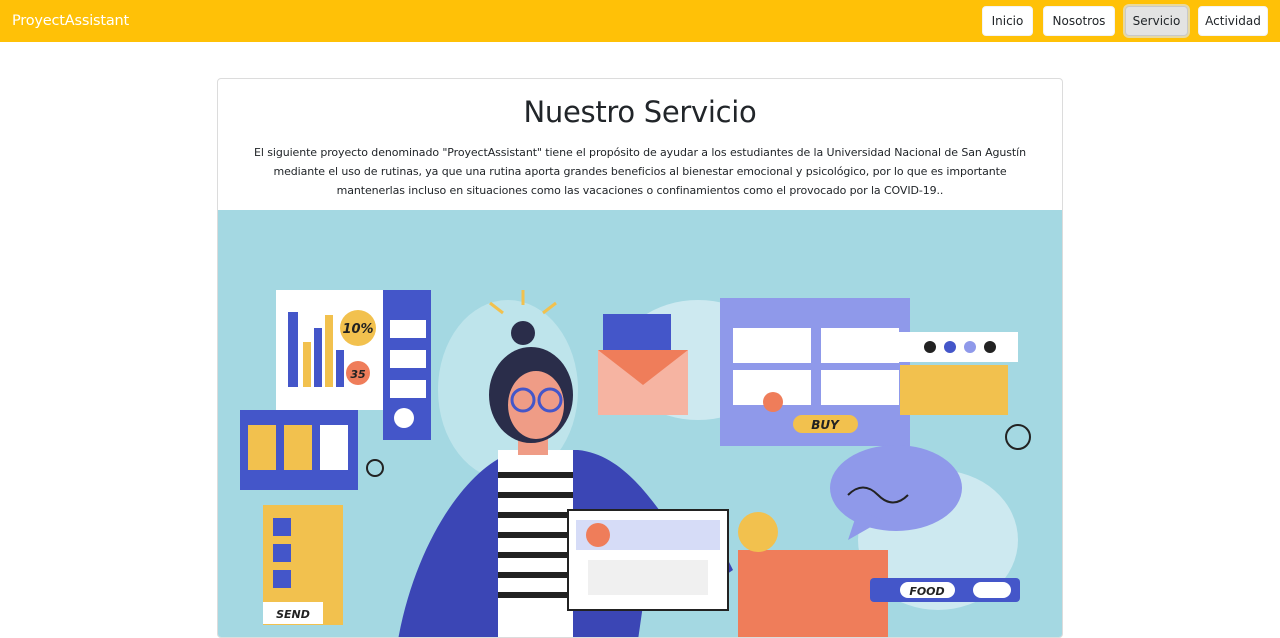  Describe the element at coordinates (926, 591) in the screenshot. I see `food-label: FOOD` at that location.